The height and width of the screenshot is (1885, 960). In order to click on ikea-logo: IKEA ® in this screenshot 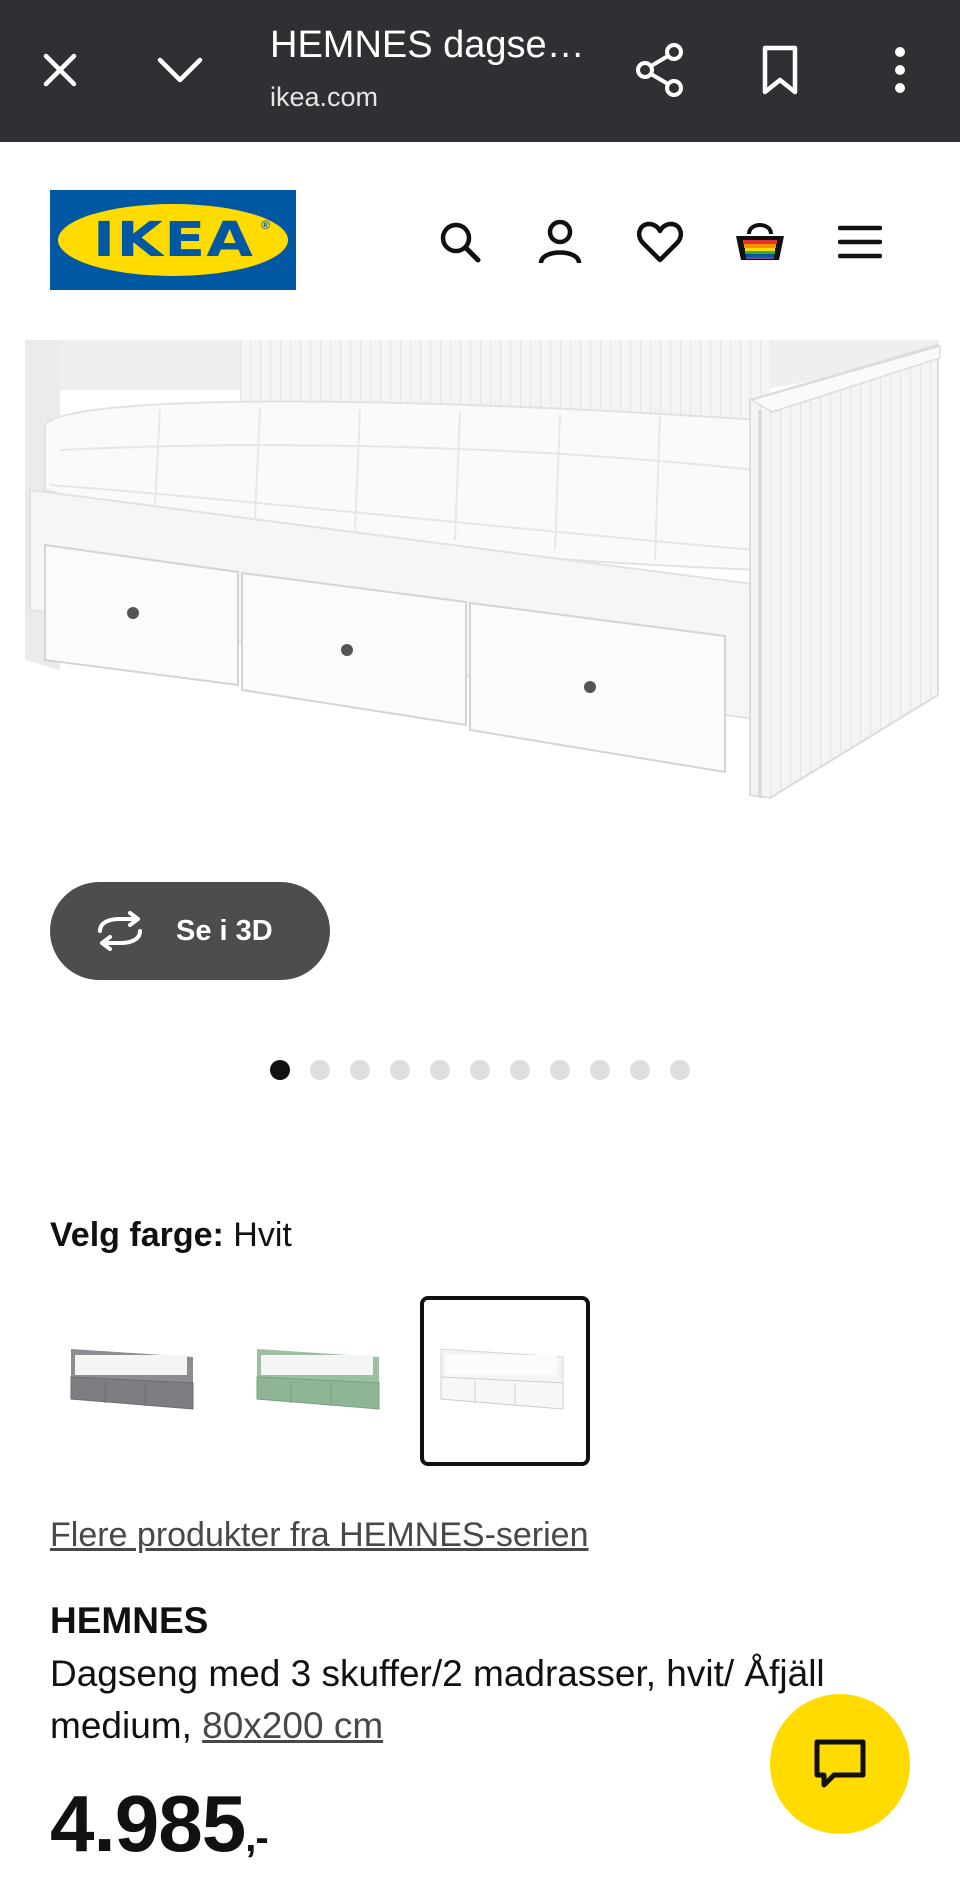, I will do `click(173, 240)`.